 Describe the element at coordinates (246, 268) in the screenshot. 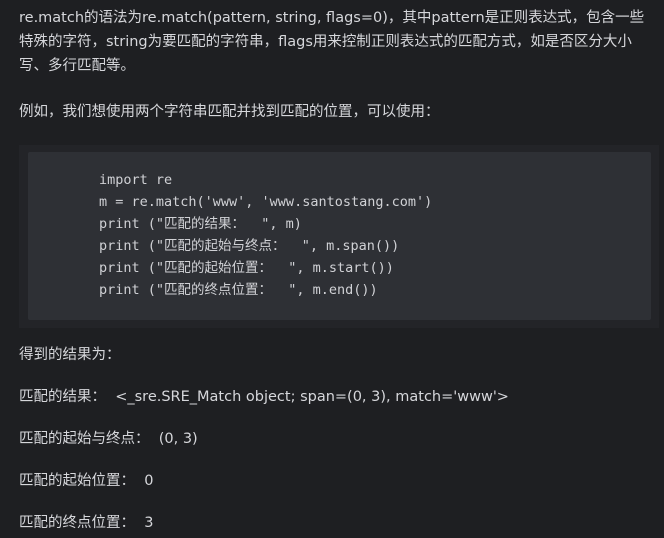

I see `code-line: print ("匹配的起始位置： ", m.start())` at that location.